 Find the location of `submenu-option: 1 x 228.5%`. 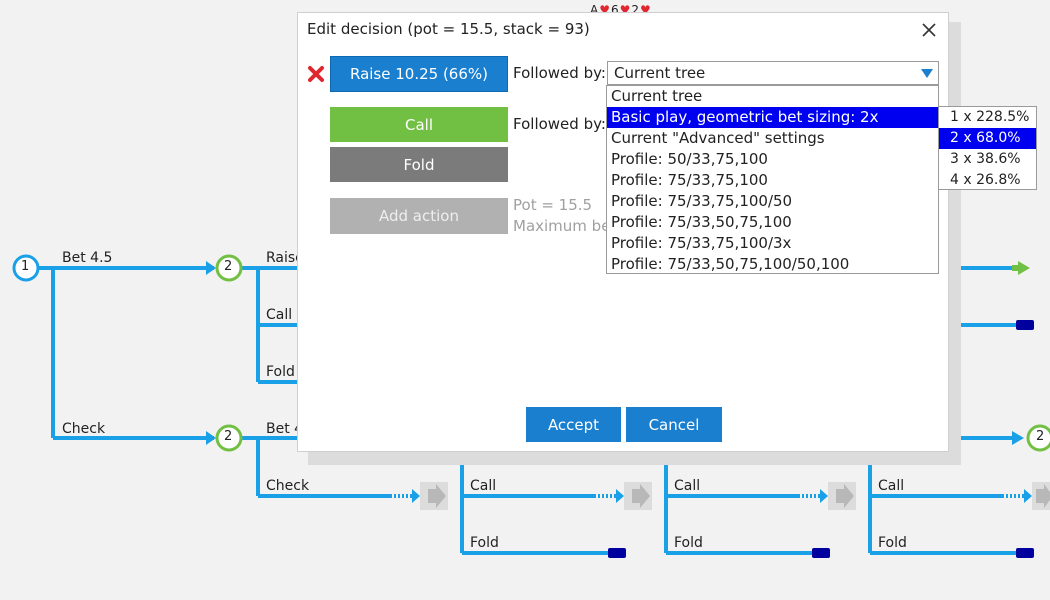

submenu-option: 1 x 228.5% is located at coordinates (987, 117).